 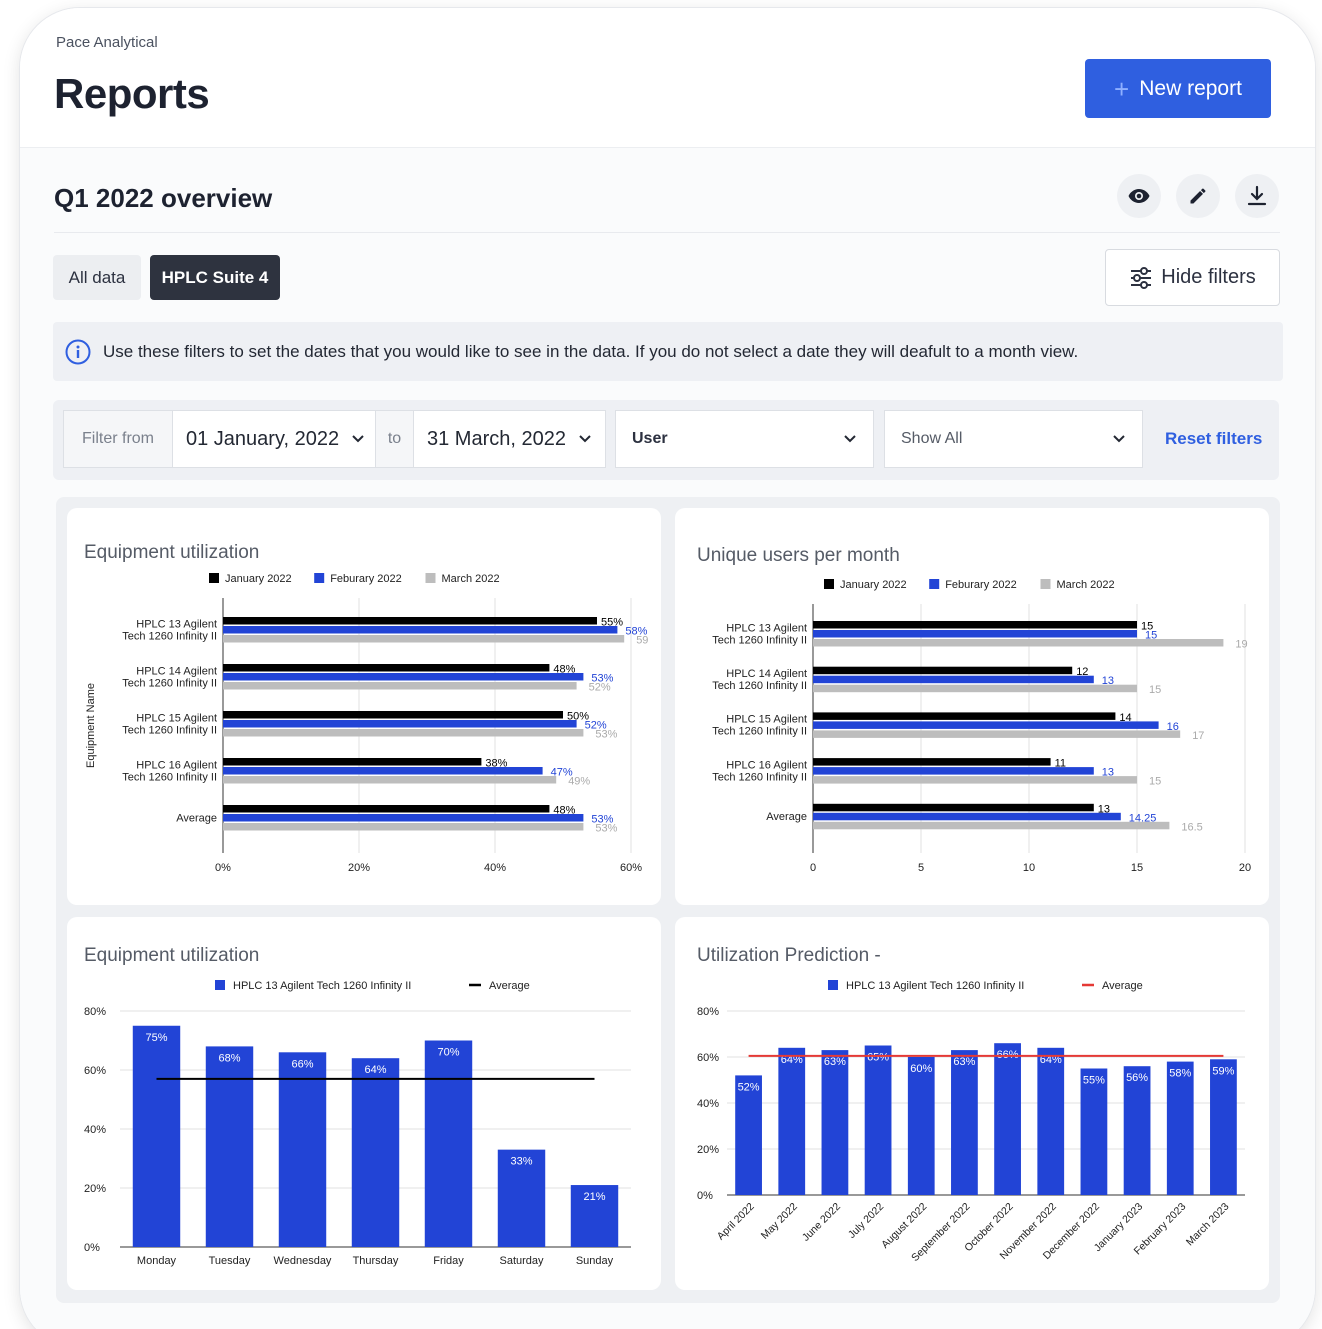 I want to click on chart-title: Unique users per month, so click(x=798, y=555).